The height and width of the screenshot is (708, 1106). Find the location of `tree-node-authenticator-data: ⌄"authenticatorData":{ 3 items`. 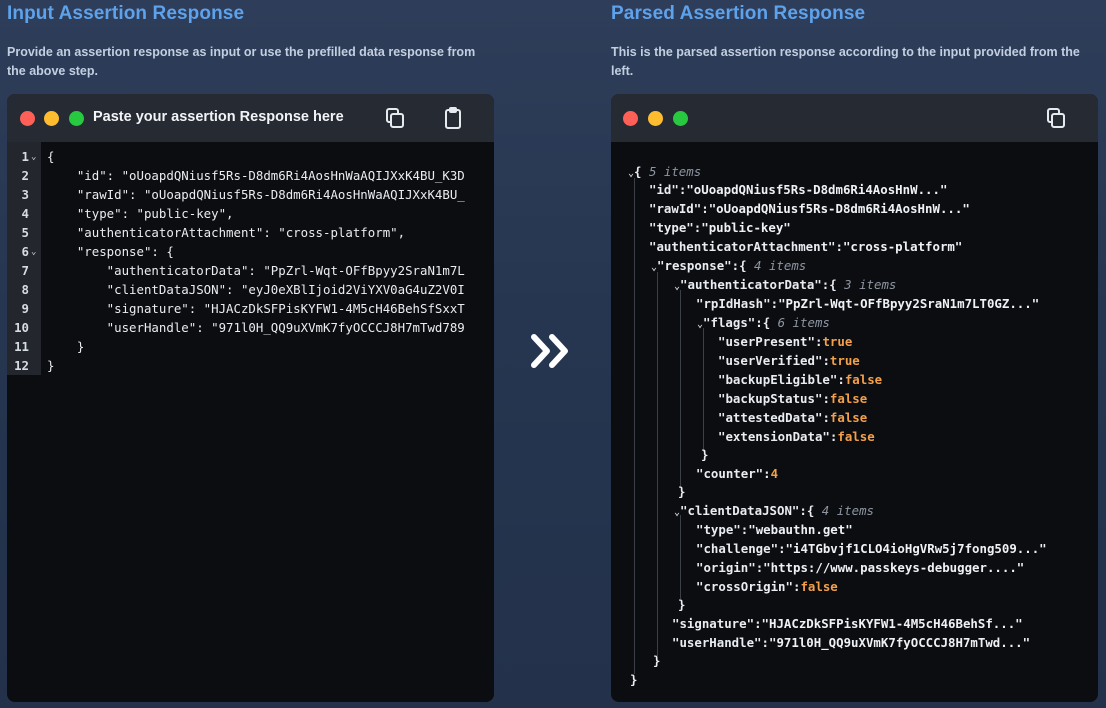

tree-node-authenticator-data: ⌄"authenticatorData":{ 3 items is located at coordinates (785, 284).